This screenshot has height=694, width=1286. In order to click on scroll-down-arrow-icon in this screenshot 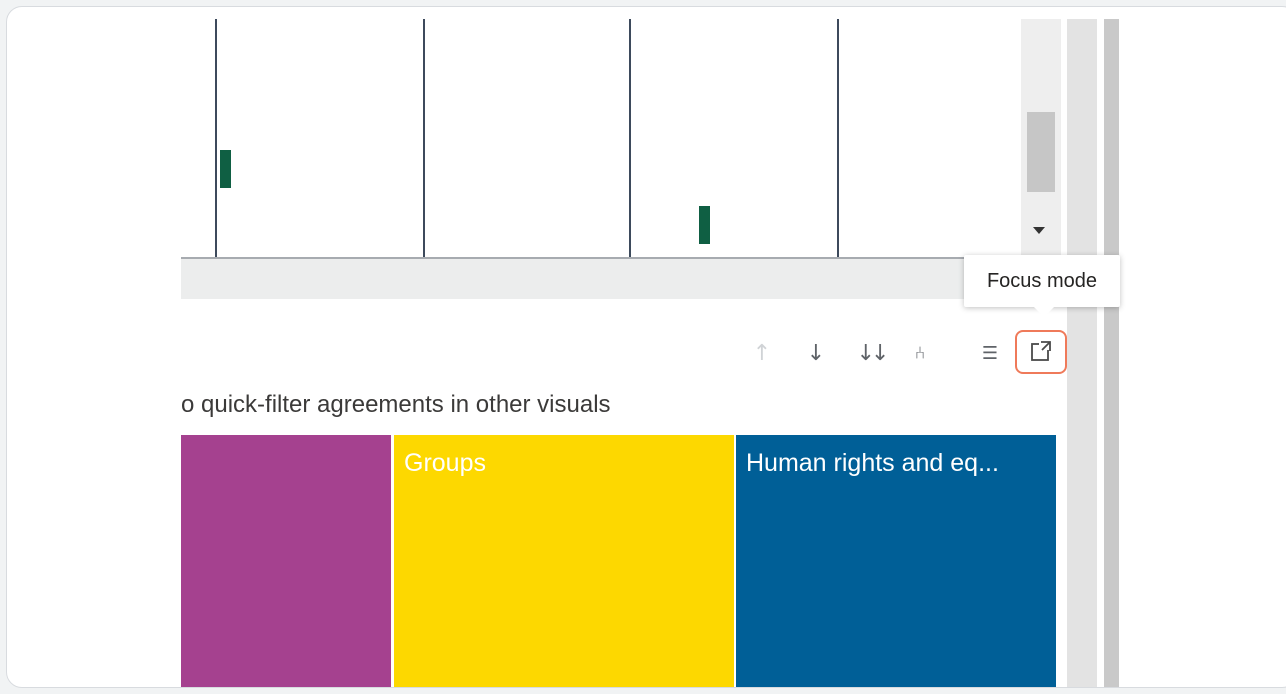, I will do `click(1039, 230)`.